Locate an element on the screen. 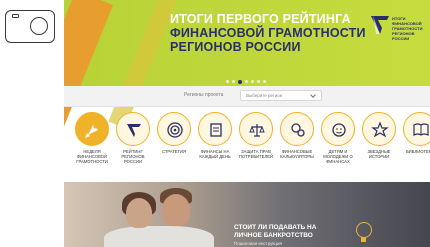  region-select-value: Выберите регион is located at coordinates (264, 95).